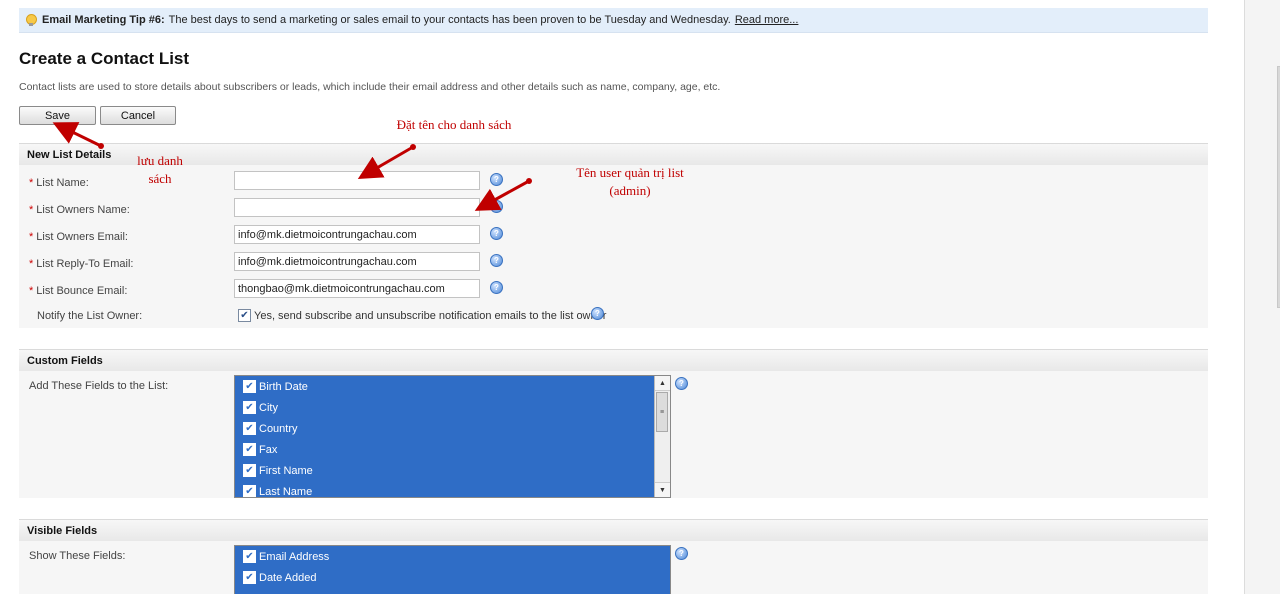  I want to click on annotation-arrows, so click(292, 166).